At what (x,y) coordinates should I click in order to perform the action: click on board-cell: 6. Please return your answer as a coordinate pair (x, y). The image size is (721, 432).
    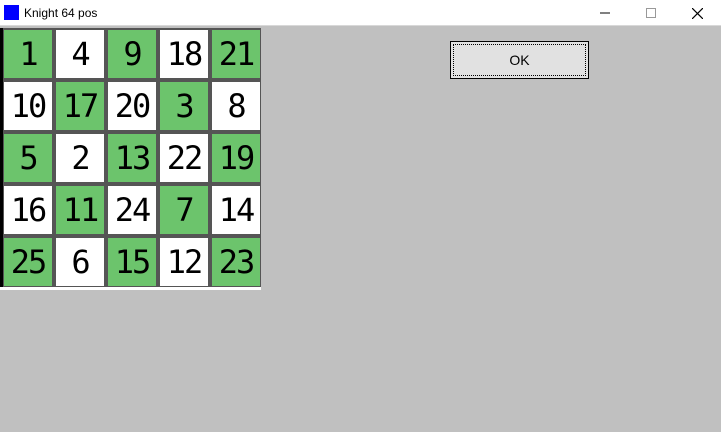
    Looking at the image, I should click on (80, 262).